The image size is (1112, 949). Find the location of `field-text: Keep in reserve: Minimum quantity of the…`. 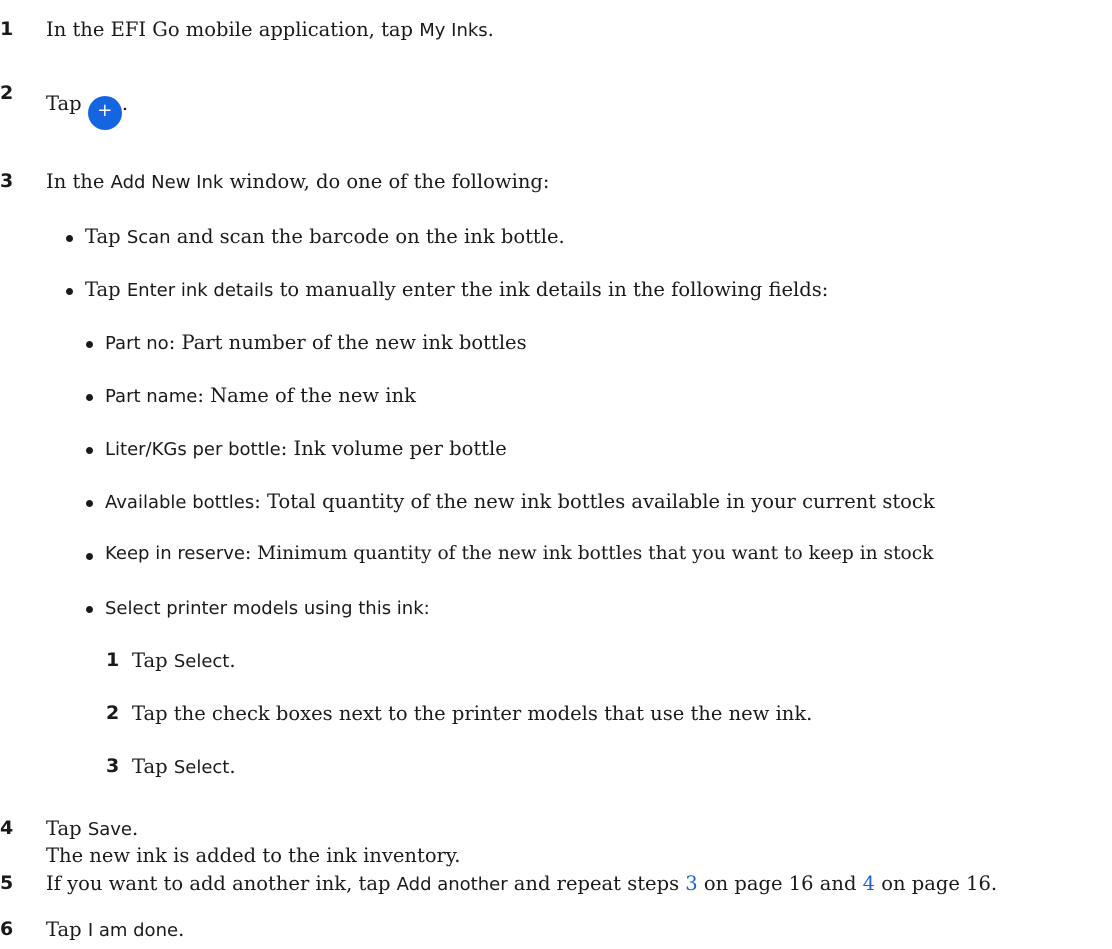

field-text: Keep in reserve: Minimum quantity of the… is located at coordinates (519, 553).